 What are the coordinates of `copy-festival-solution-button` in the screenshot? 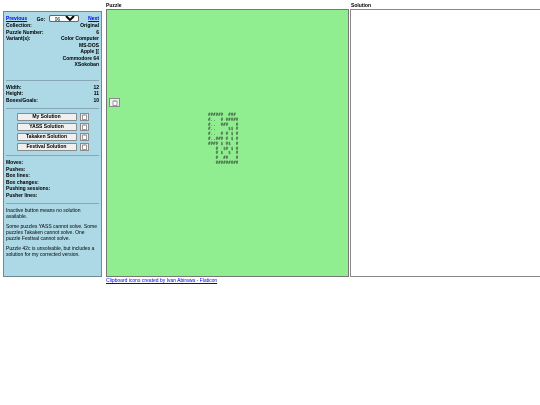 It's located at (84, 147).